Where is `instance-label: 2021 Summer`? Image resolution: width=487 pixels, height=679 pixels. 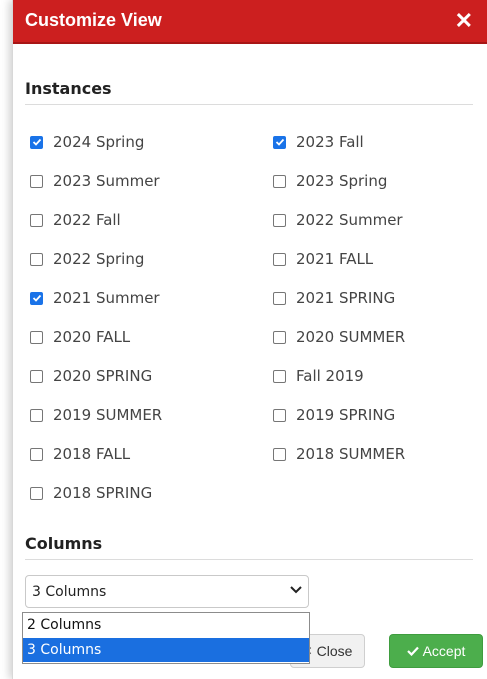
instance-label: 2021 Summer is located at coordinates (106, 298).